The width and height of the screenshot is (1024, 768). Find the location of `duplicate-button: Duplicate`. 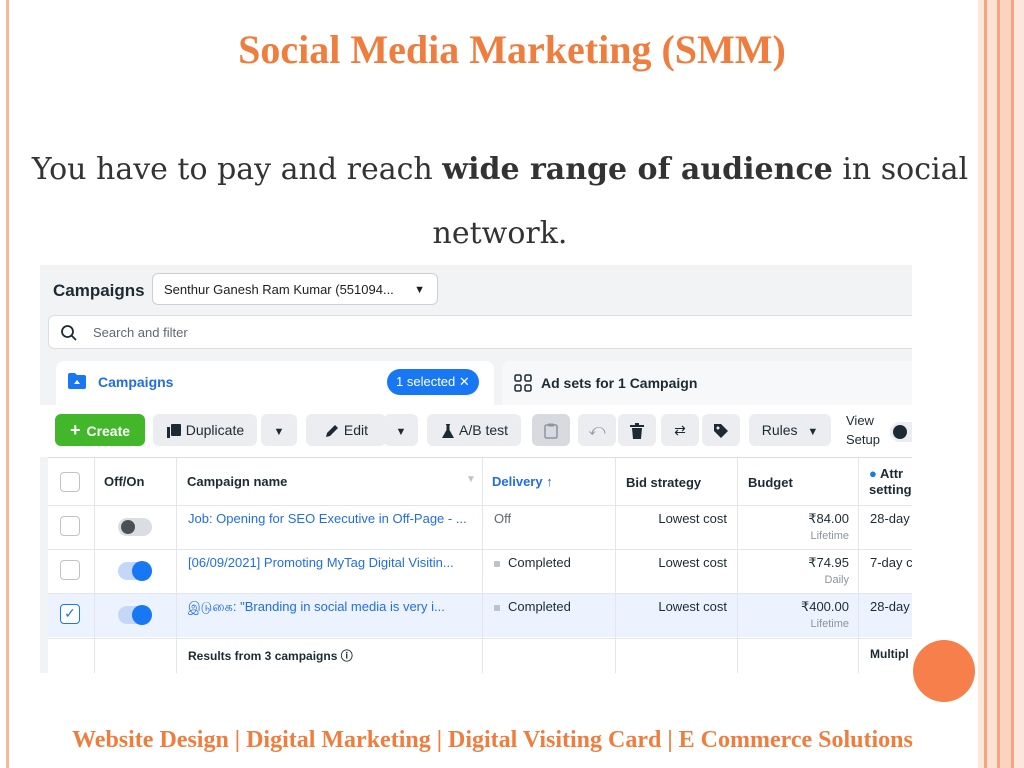

duplicate-button: Duplicate is located at coordinates (205, 430).